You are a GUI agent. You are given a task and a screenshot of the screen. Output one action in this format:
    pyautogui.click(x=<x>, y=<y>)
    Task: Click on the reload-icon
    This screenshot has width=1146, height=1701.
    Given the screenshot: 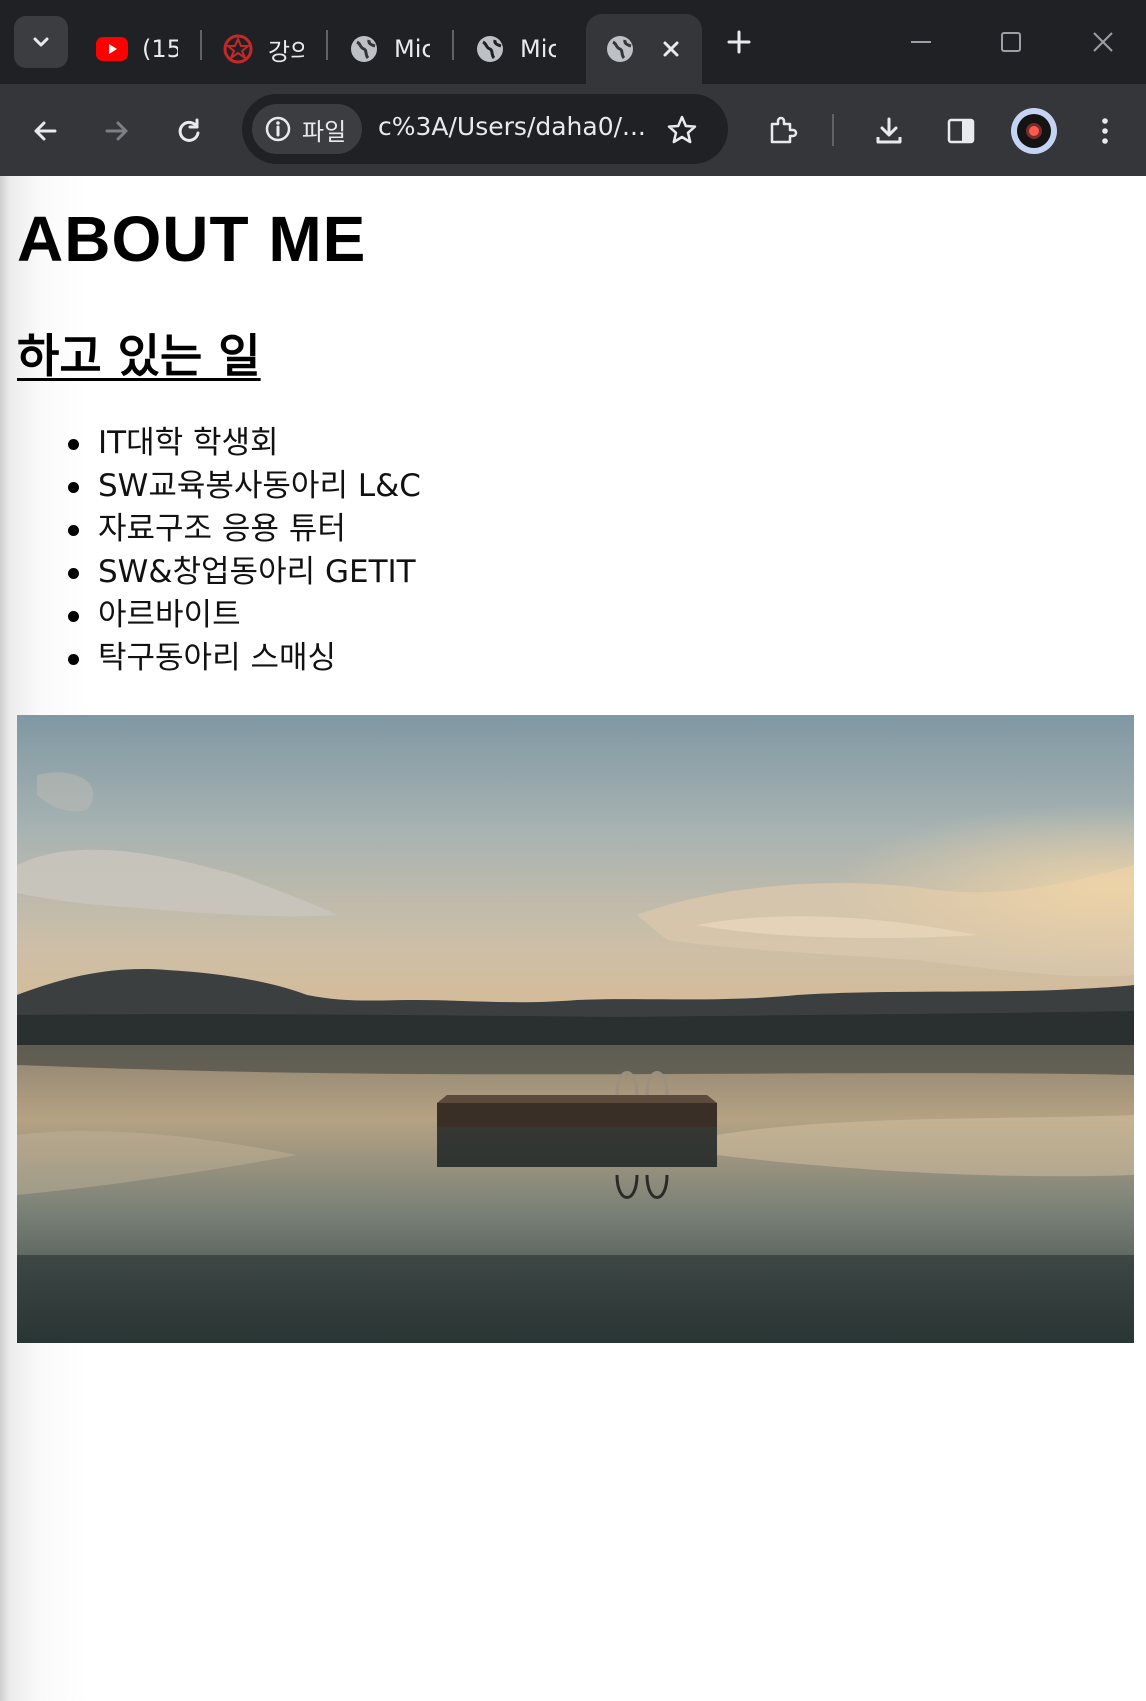 What is the action you would take?
    pyautogui.click(x=189, y=130)
    